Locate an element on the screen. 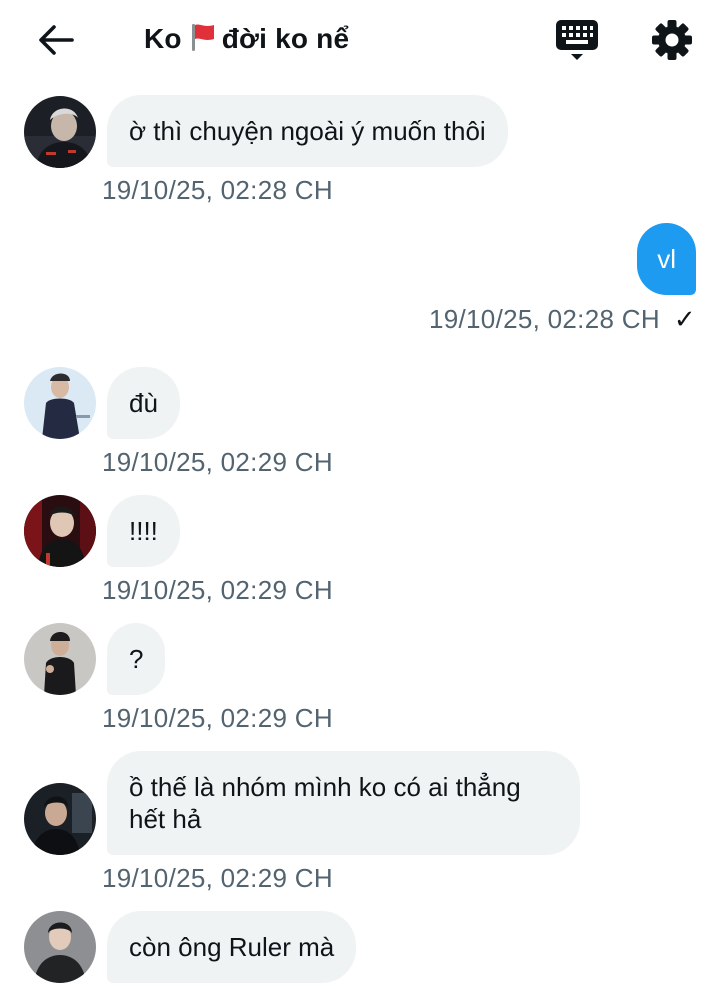 This screenshot has width=720, height=996. read-check-icon: ✓ is located at coordinates (684, 319).